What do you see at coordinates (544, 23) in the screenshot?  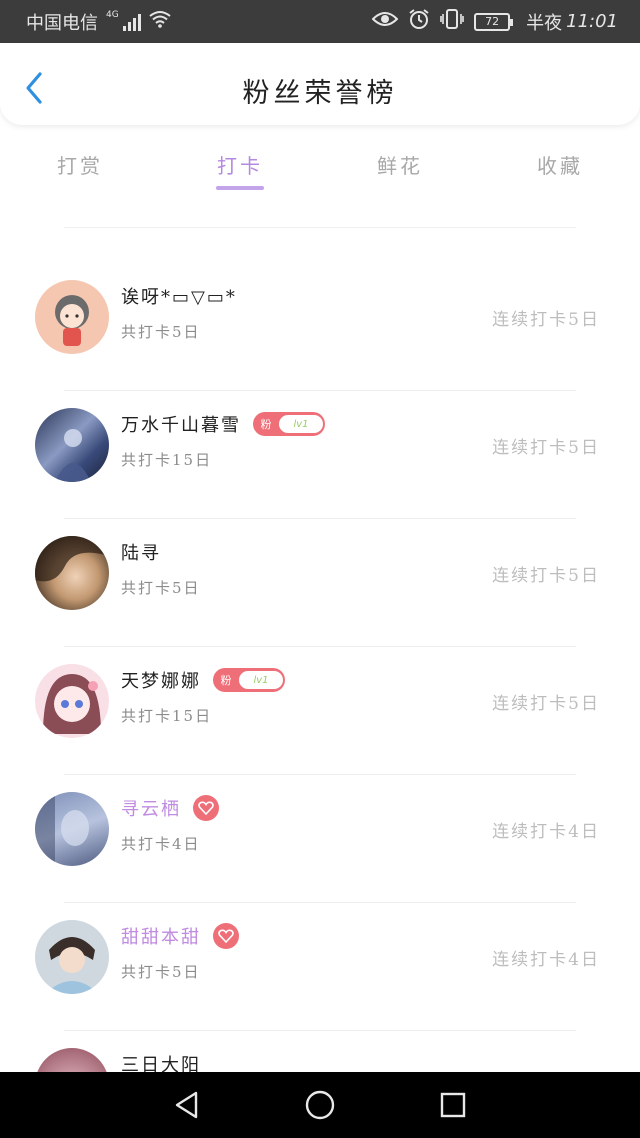 I see `time-prefix: 半夜` at bounding box center [544, 23].